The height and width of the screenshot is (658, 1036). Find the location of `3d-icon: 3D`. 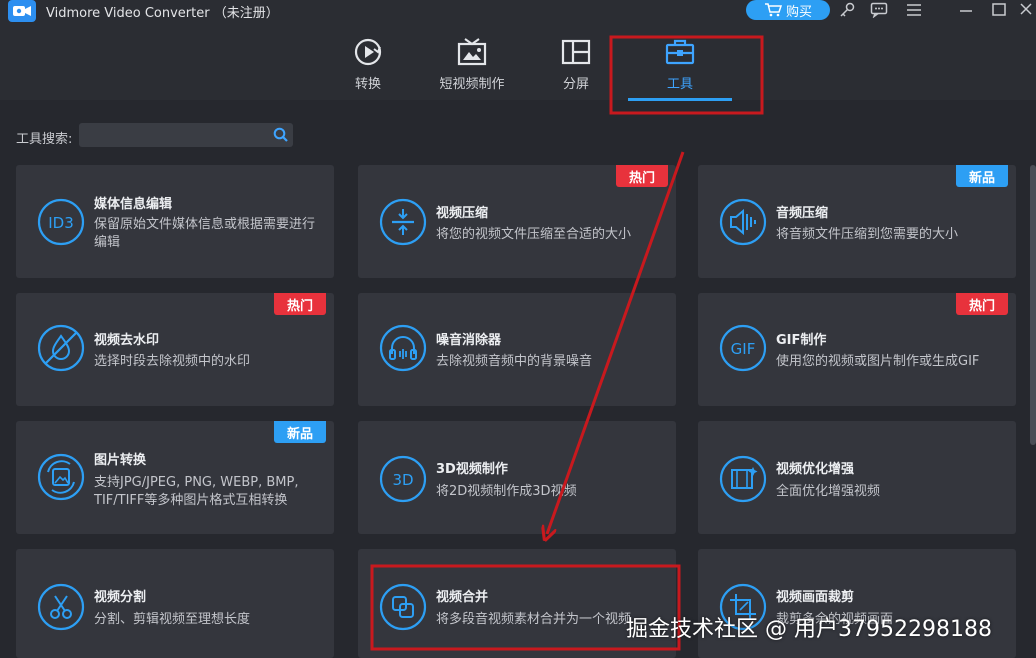

3d-icon: 3D is located at coordinates (403, 479).